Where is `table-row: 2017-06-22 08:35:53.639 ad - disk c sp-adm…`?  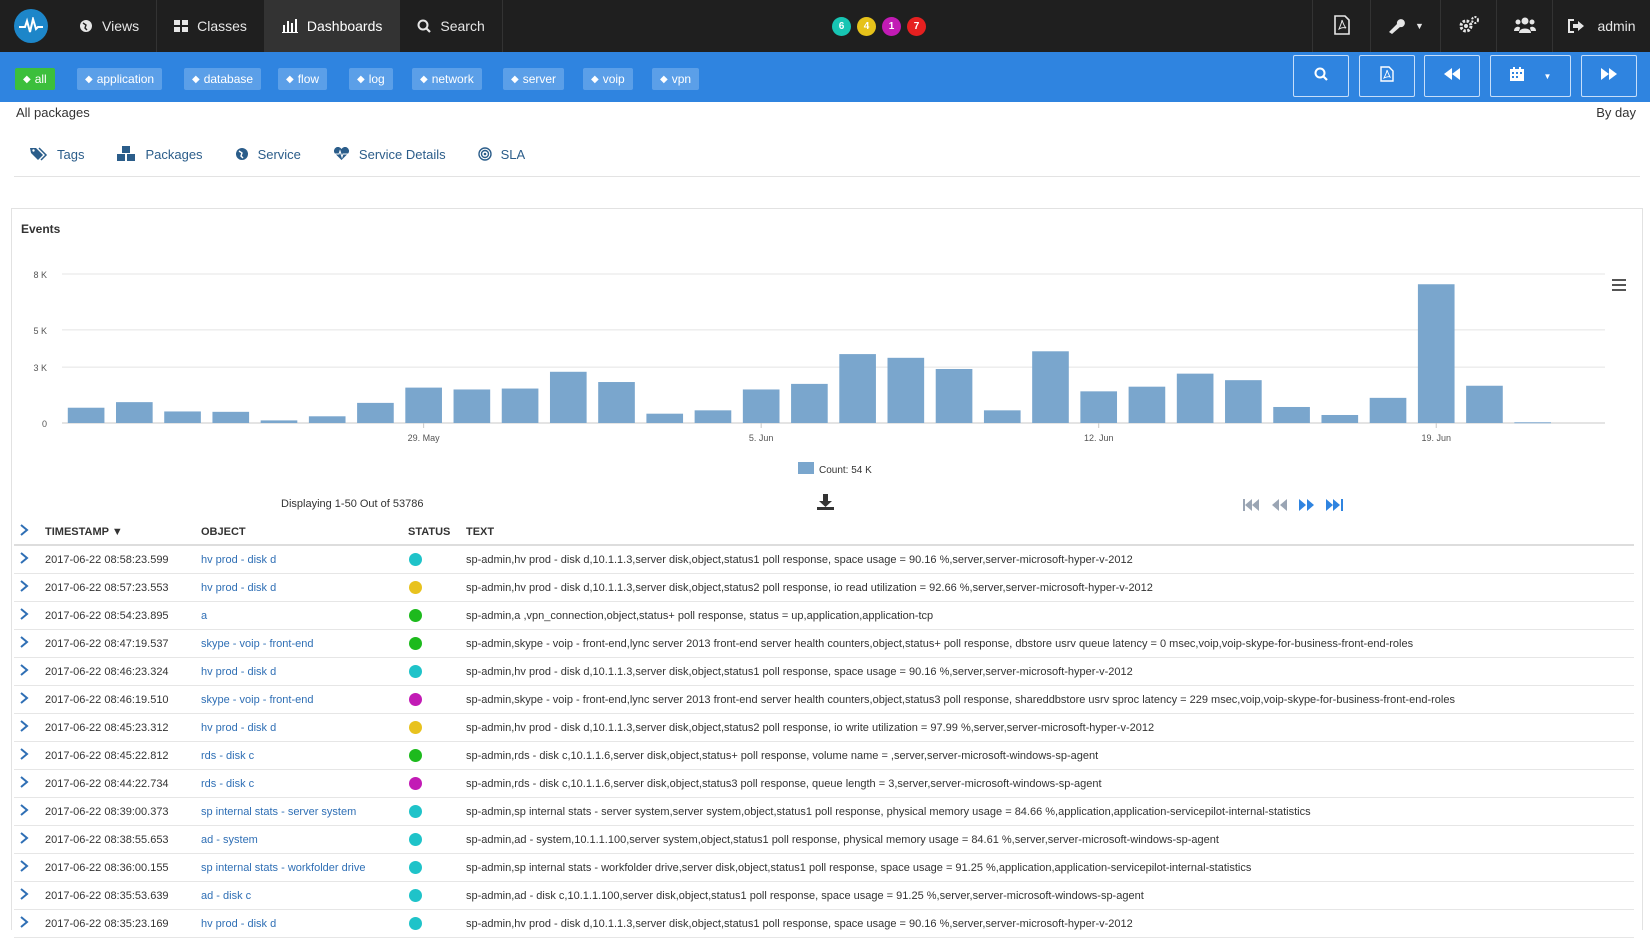
table-row: 2017-06-22 08:35:53.639 ad - disk c sp-adm… is located at coordinates (824, 896).